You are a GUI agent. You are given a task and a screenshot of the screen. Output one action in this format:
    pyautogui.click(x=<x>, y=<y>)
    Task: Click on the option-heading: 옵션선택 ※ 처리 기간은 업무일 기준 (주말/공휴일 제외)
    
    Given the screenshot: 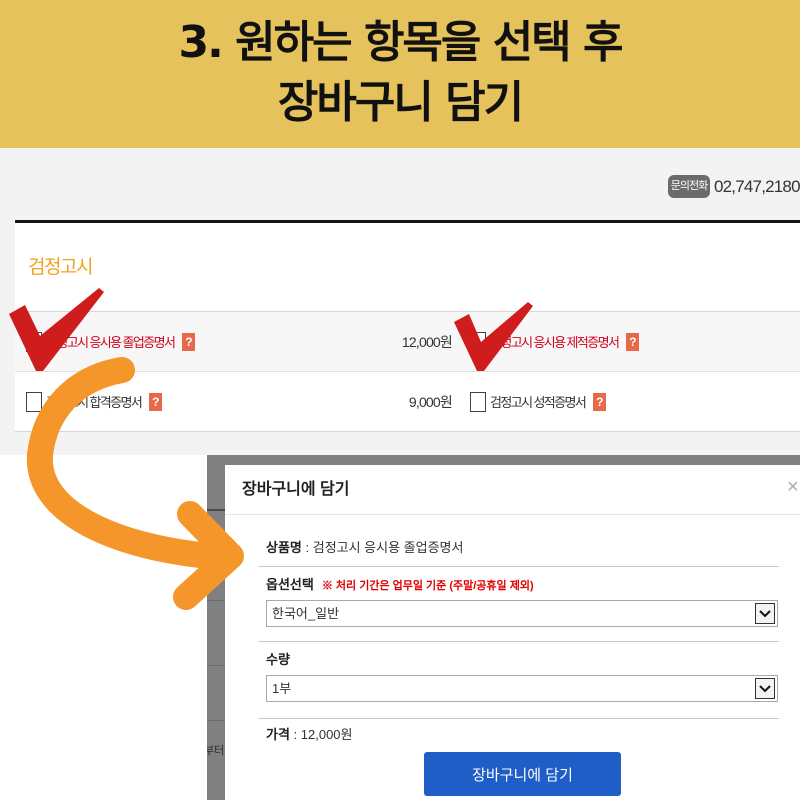 What is the action you would take?
    pyautogui.click(x=400, y=585)
    